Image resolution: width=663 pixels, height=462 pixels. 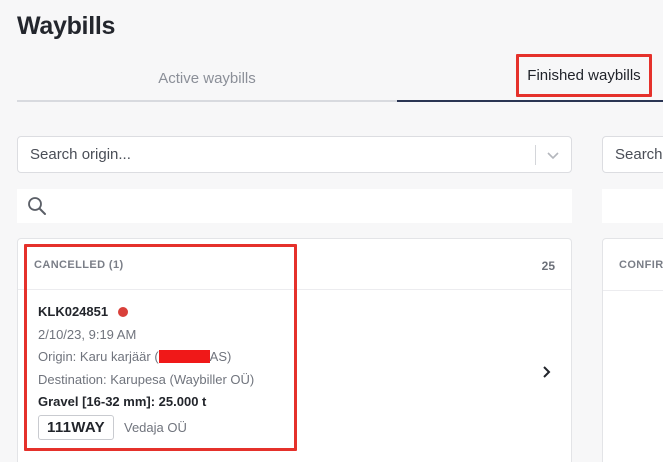 What do you see at coordinates (207, 79) in the screenshot?
I see `tab-active-waybills: Active waybills` at bounding box center [207, 79].